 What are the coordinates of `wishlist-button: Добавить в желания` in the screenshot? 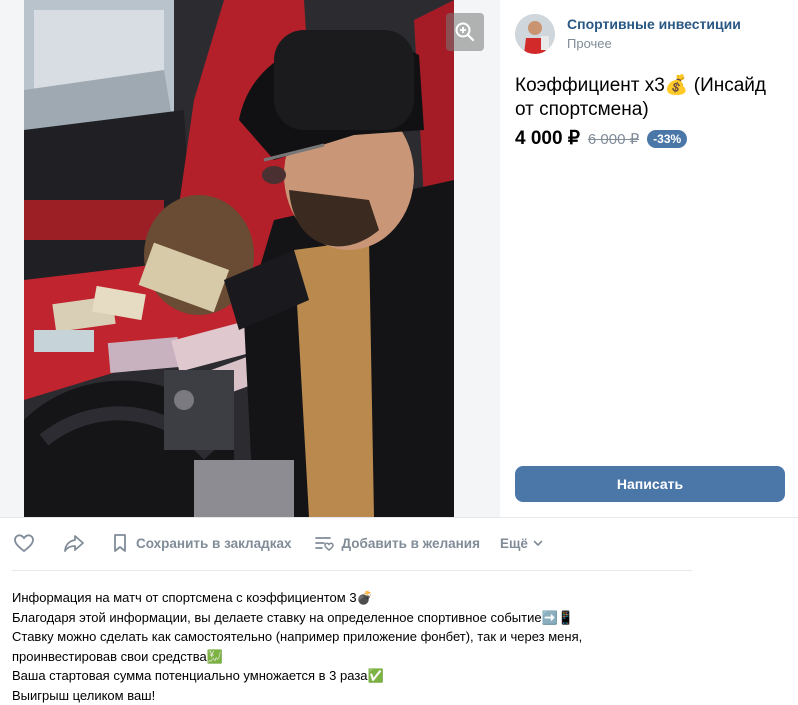 It's located at (396, 543).